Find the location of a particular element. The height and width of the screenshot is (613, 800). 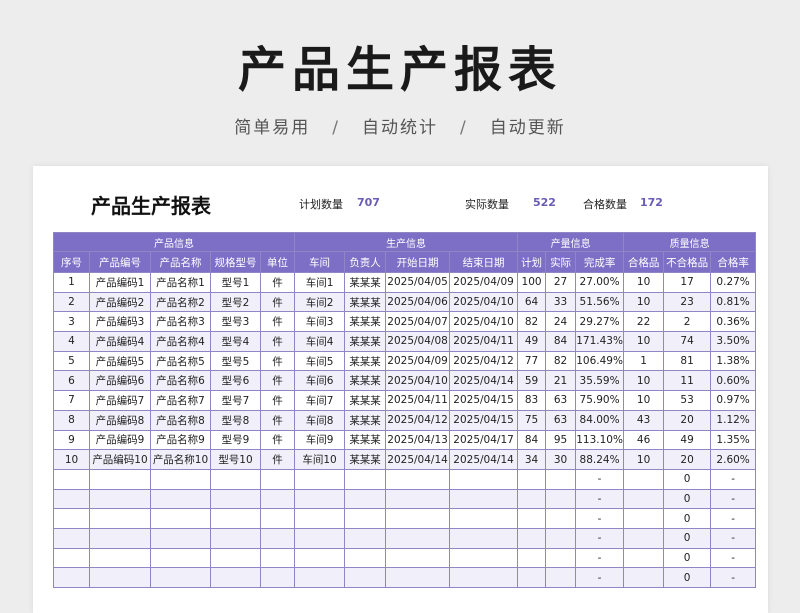

column-header: 开始日期 is located at coordinates (418, 262).